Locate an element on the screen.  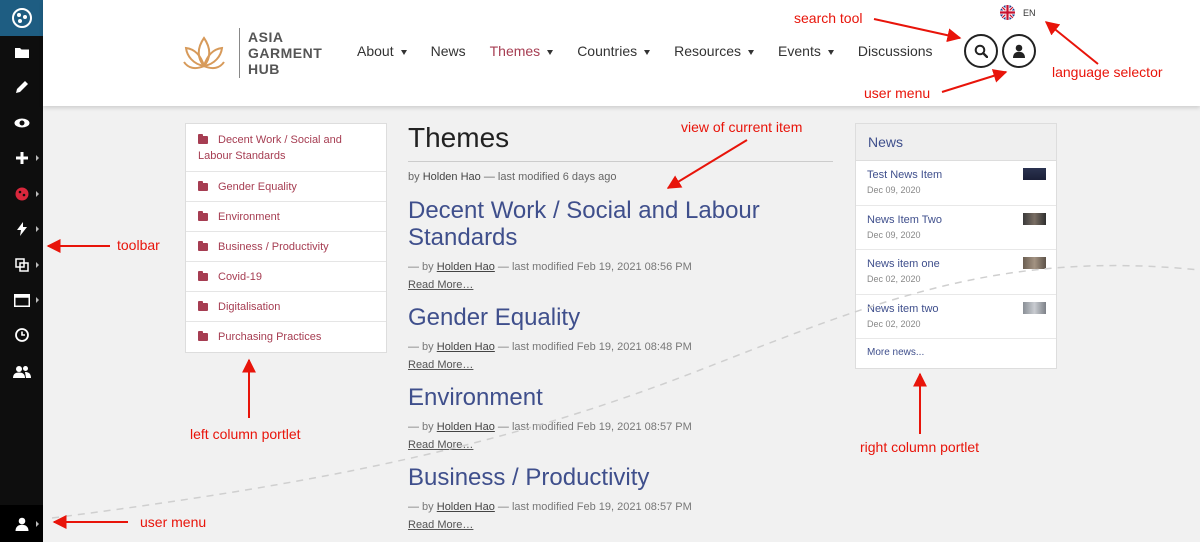
byline-modified: — last modified 6 days ago is located at coordinates (550, 177).